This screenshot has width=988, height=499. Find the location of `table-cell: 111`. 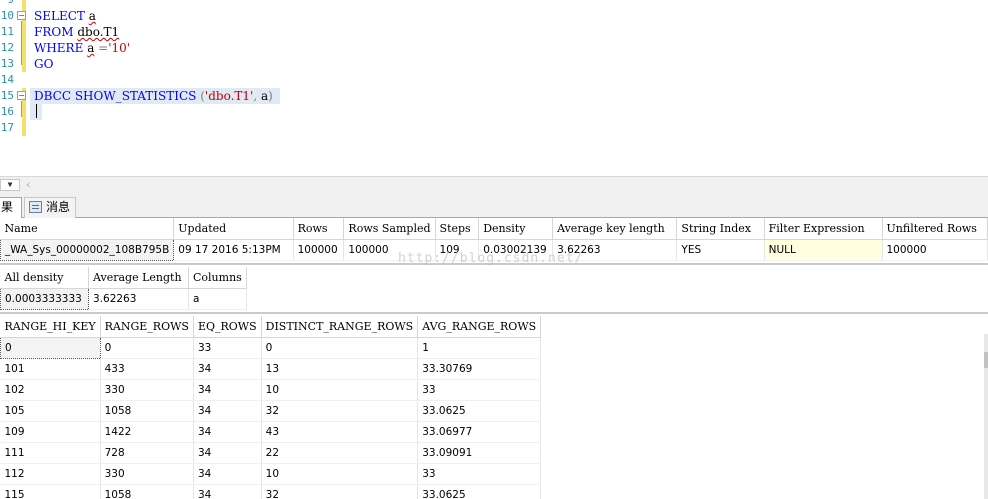

table-cell: 111 is located at coordinates (50, 453).